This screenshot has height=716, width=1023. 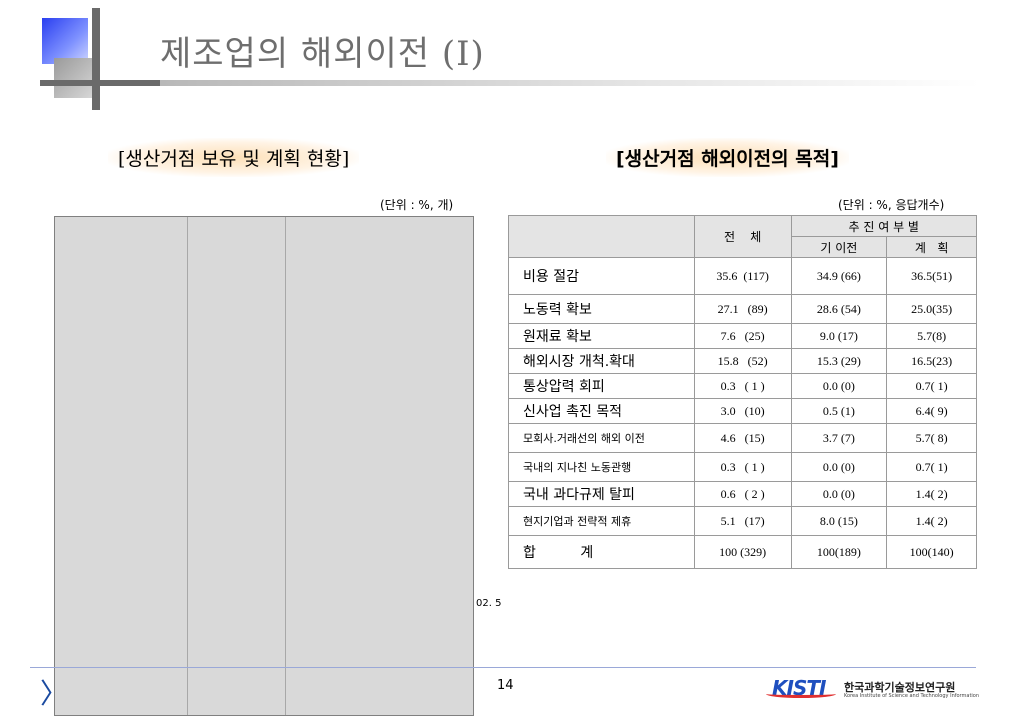 I want to click on table-row: 해외시장 개척.확대 15.8 (52) 15.3 (29) 16.5(23), so click(x=742, y=361).